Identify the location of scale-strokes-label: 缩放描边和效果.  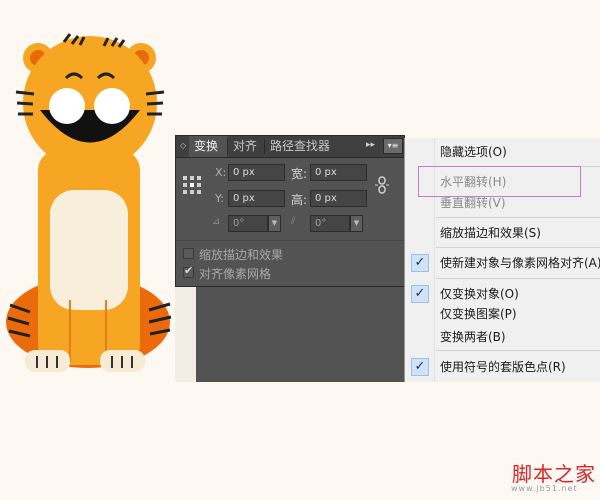
(241, 255).